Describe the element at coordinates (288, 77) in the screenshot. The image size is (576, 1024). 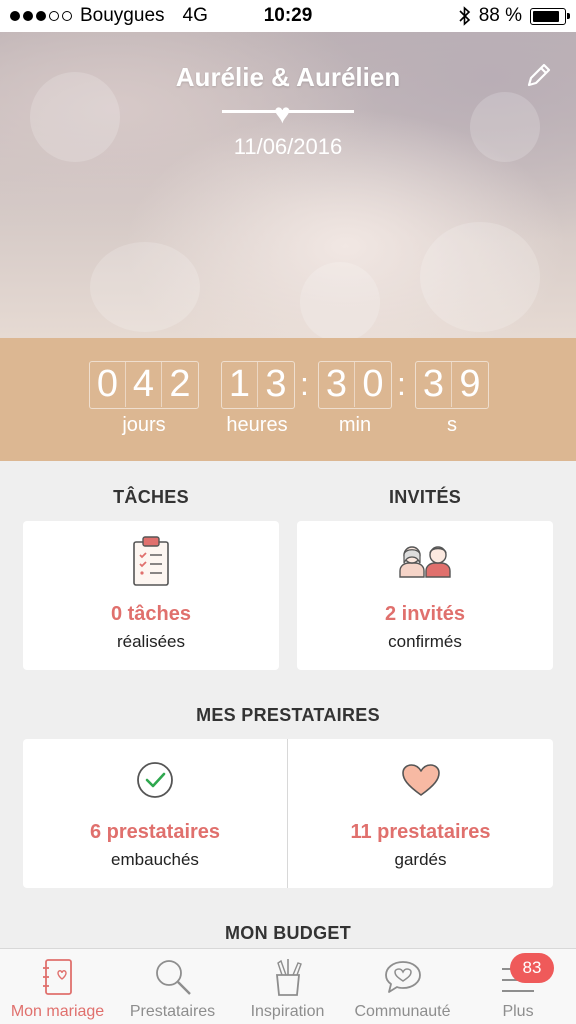
I see `couple-names: Aurélie & Aurélien` at that location.